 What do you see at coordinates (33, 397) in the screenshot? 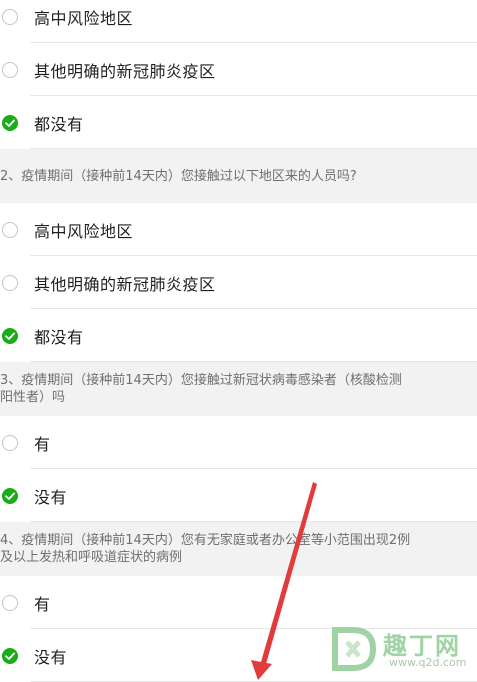
I see `question-text-line2: 阳性者）吗` at bounding box center [33, 397].